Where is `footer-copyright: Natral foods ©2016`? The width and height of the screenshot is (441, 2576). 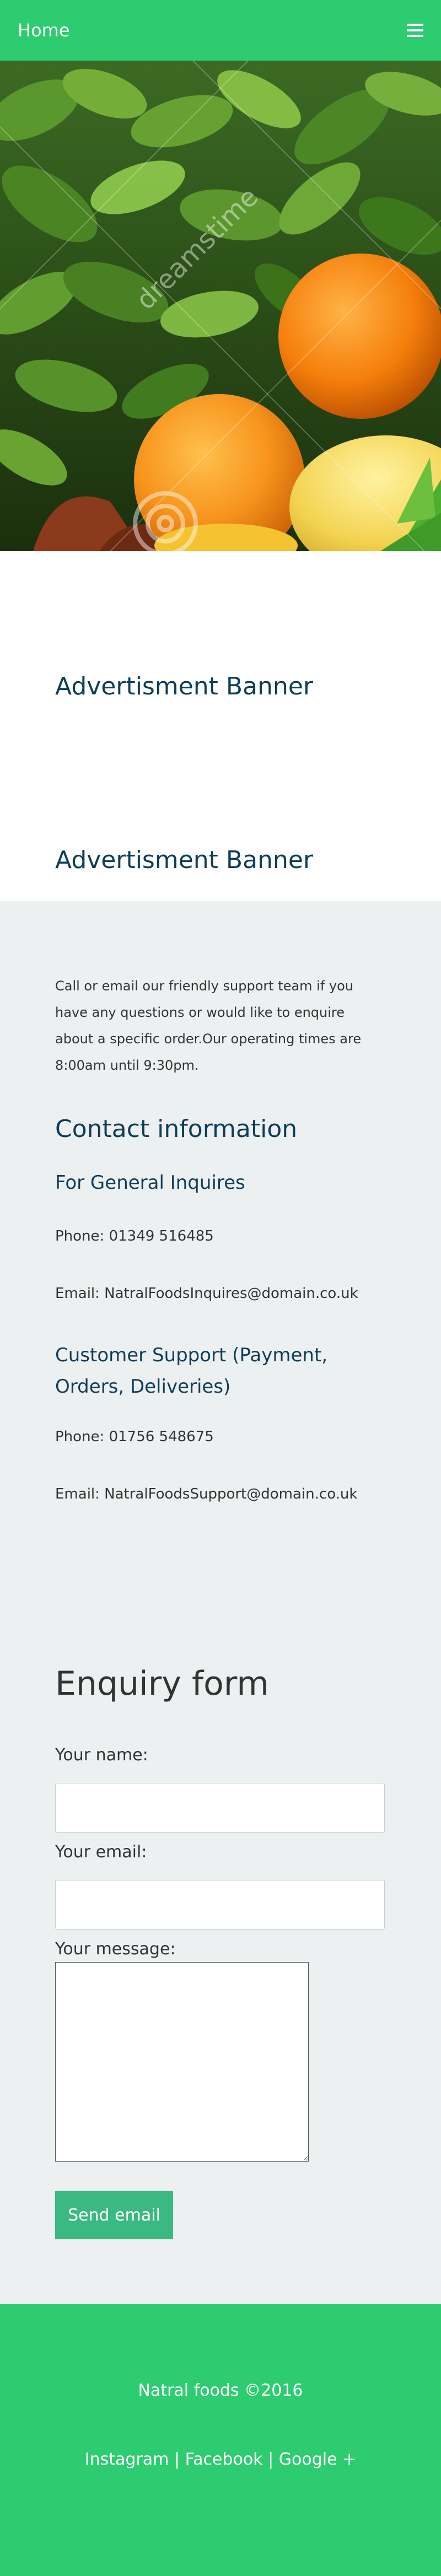
footer-copyright: Natral foods ©2016 is located at coordinates (220, 2390).